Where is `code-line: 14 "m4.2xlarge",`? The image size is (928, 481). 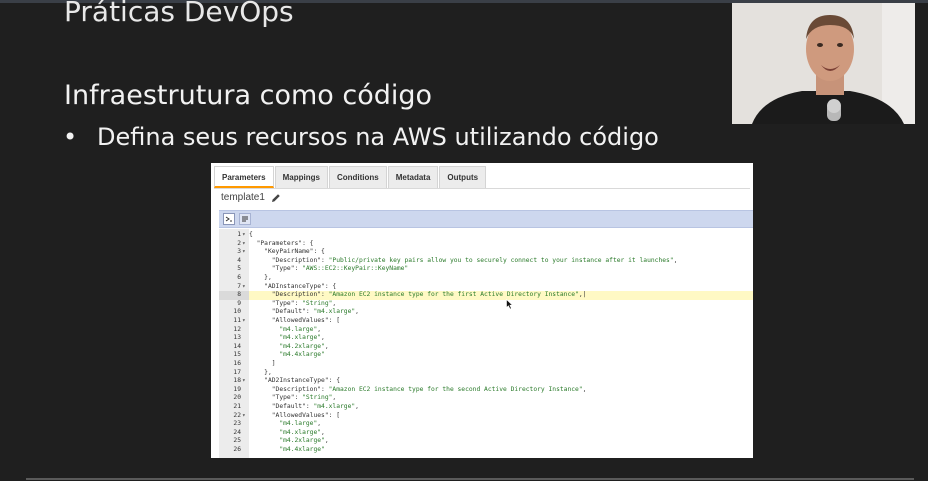
code-line: 14 "m4.2xlarge", is located at coordinates (486, 347).